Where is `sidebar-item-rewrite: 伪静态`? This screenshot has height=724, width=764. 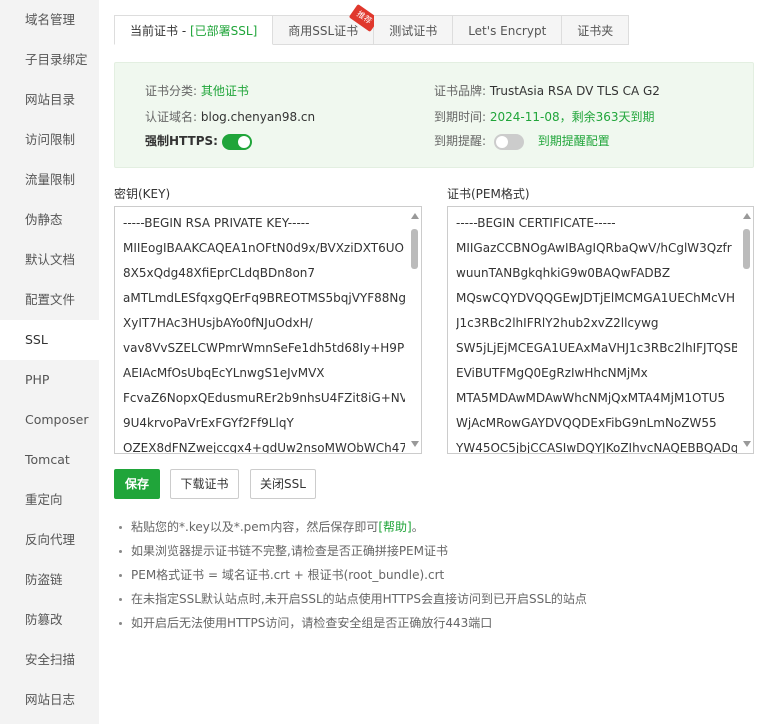 sidebar-item-rewrite: 伪静态 is located at coordinates (49, 220).